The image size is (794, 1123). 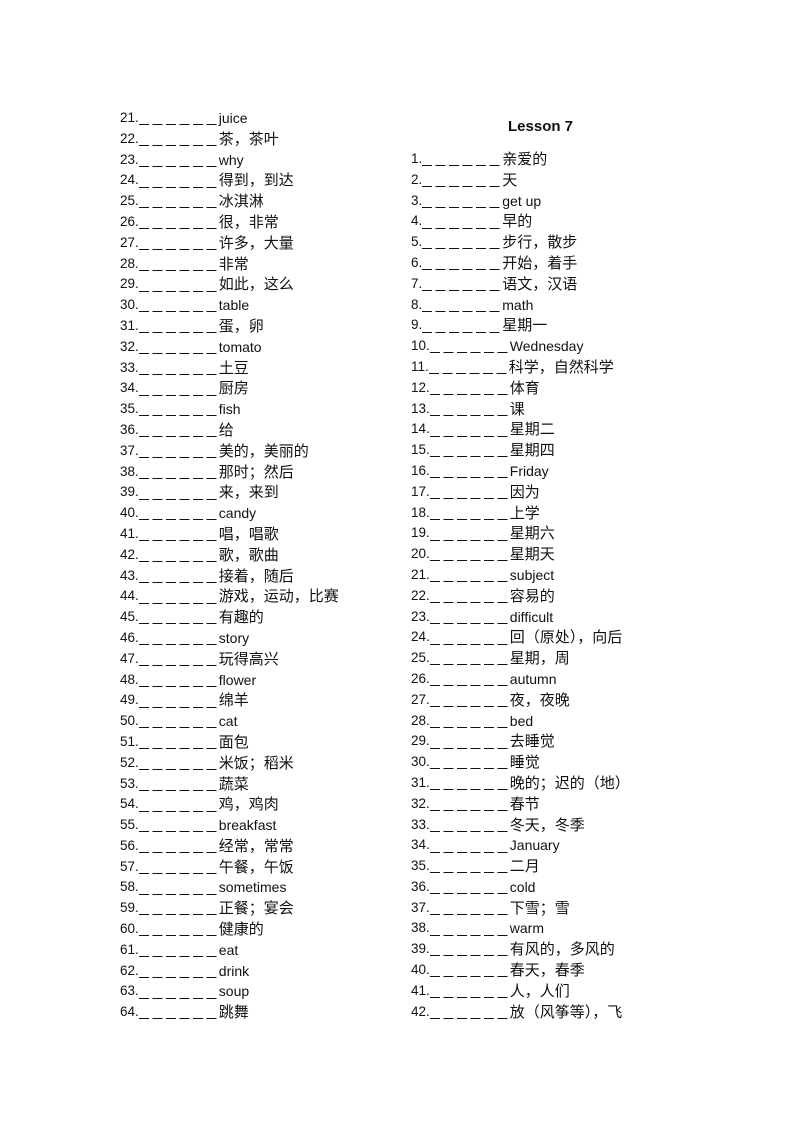 What do you see at coordinates (129, 242) in the screenshot?
I see `item-number: 27.` at bounding box center [129, 242].